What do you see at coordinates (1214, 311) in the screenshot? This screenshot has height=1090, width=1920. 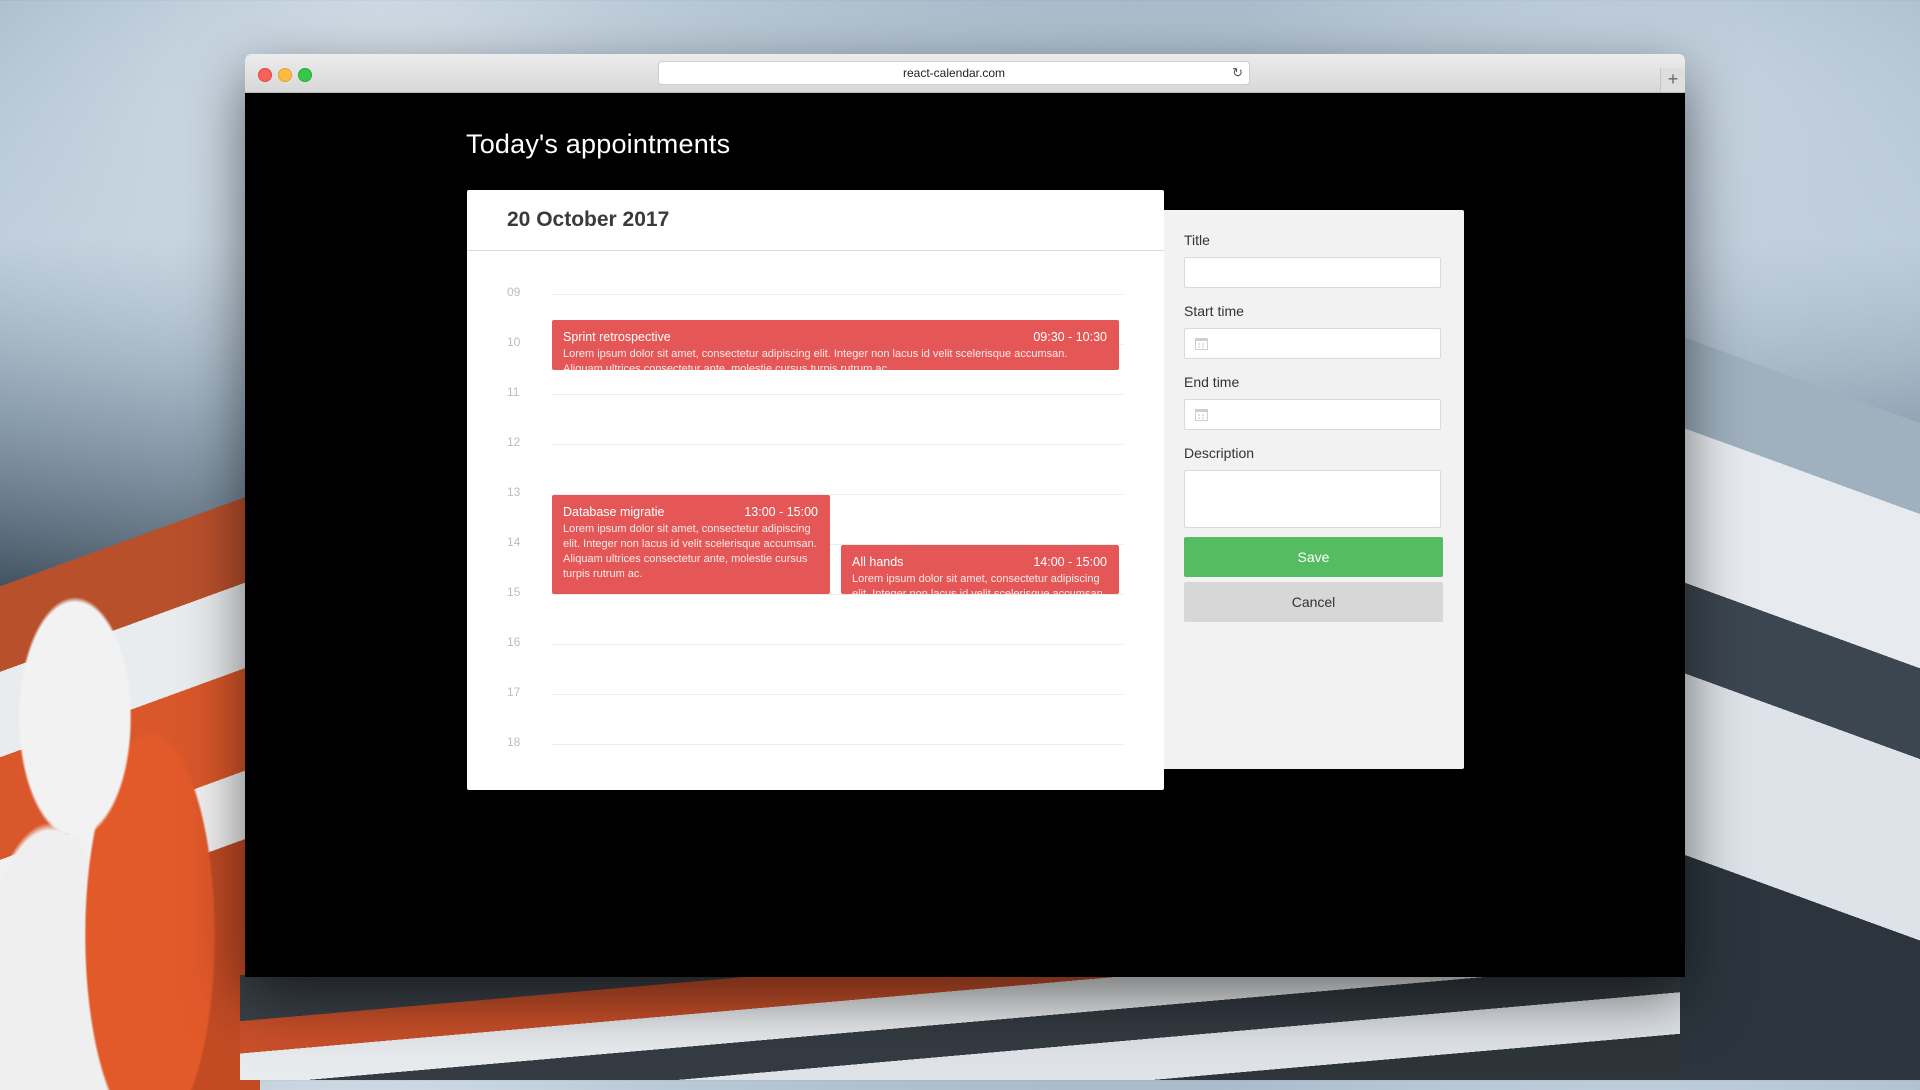 I see `start-time-label: Start time` at bounding box center [1214, 311].